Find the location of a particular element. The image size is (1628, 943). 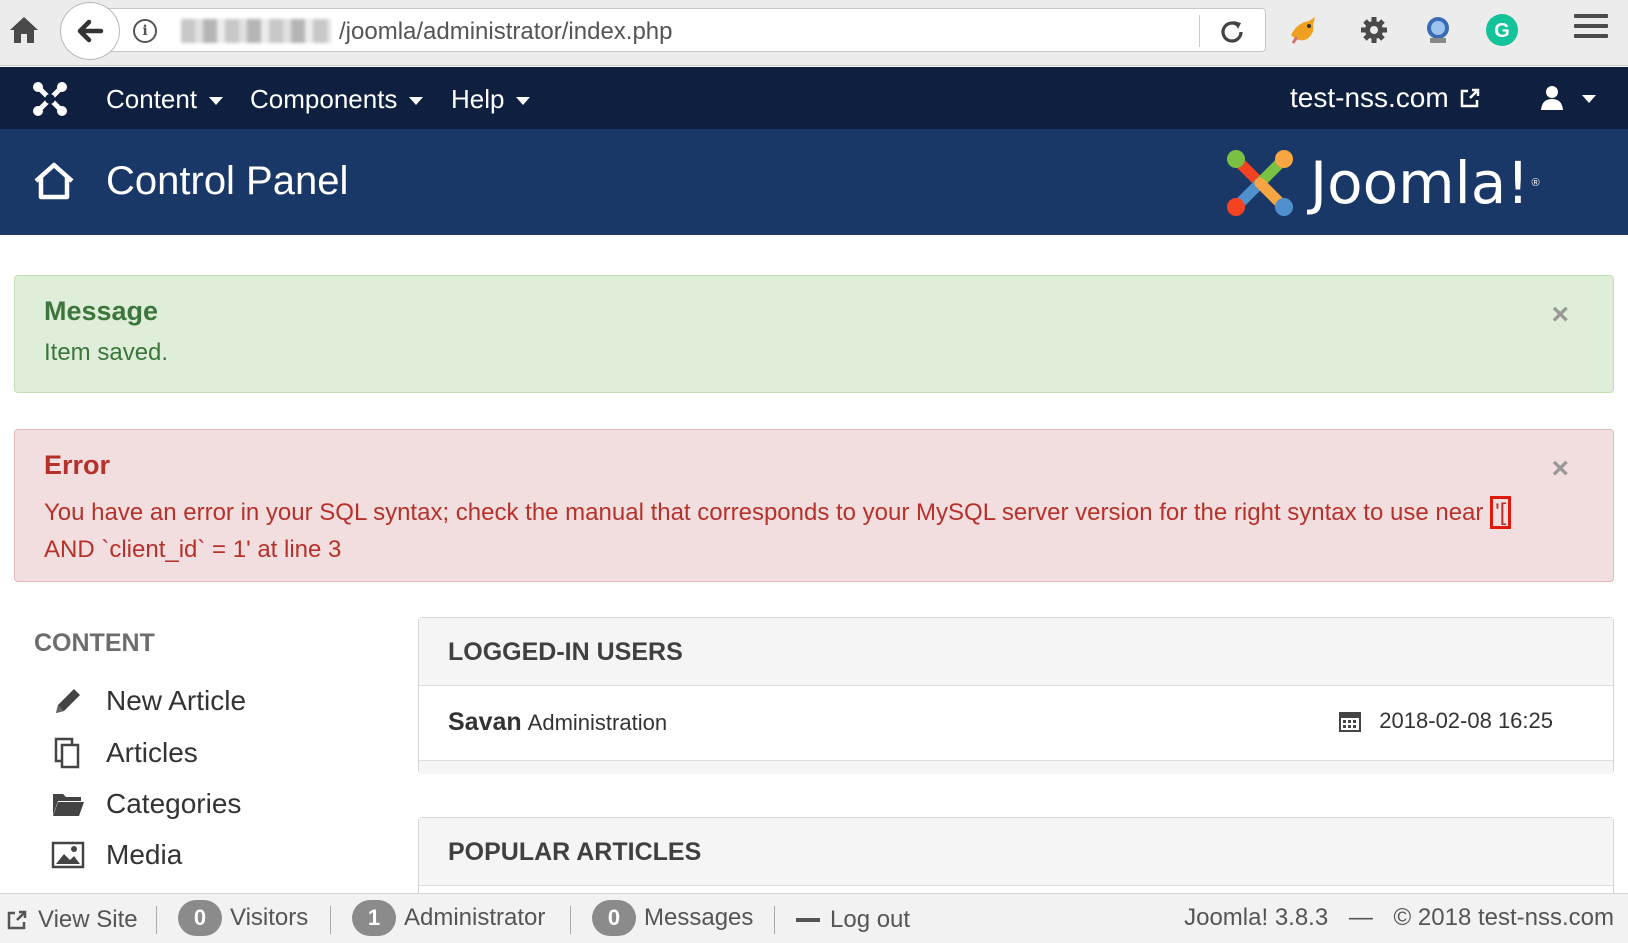

gear-icon is located at coordinates (1374, 30).